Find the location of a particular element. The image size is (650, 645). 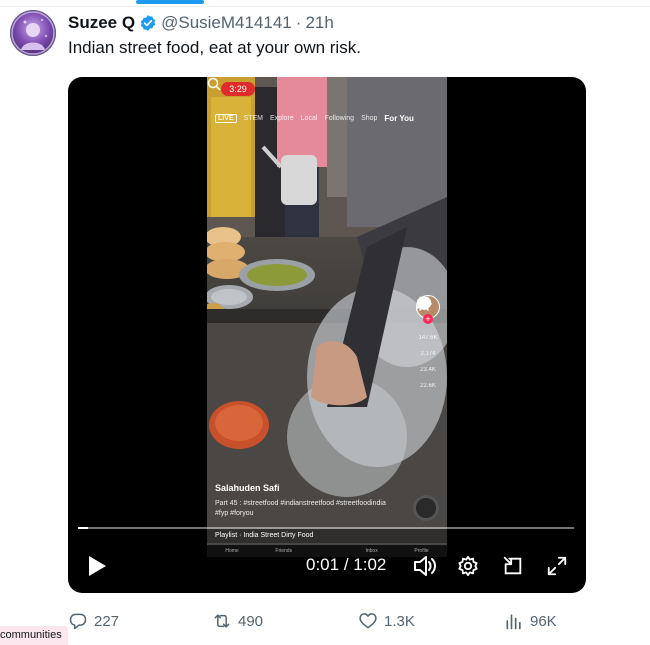

like-button: 1.3K is located at coordinates (386, 621).